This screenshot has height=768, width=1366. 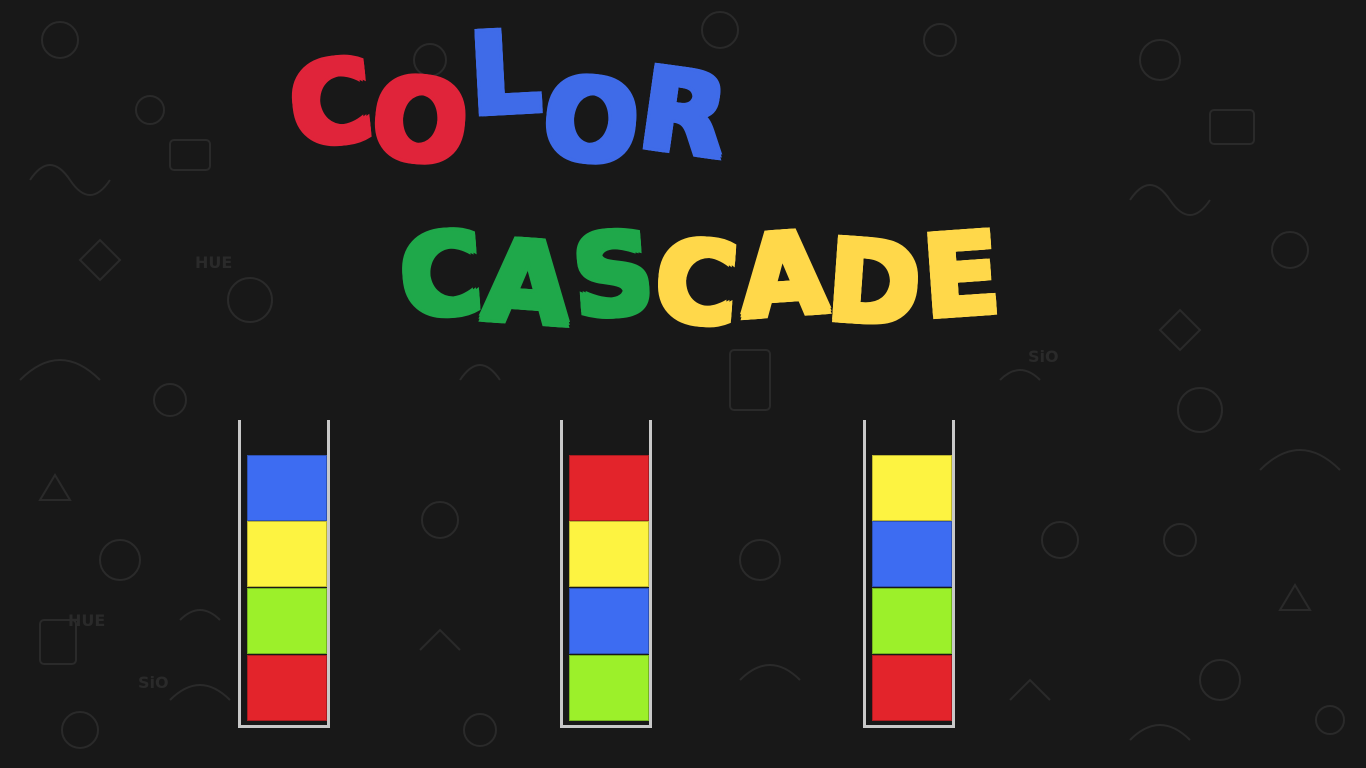 What do you see at coordinates (962, 276) in the screenshot?
I see `title-letter: E` at bounding box center [962, 276].